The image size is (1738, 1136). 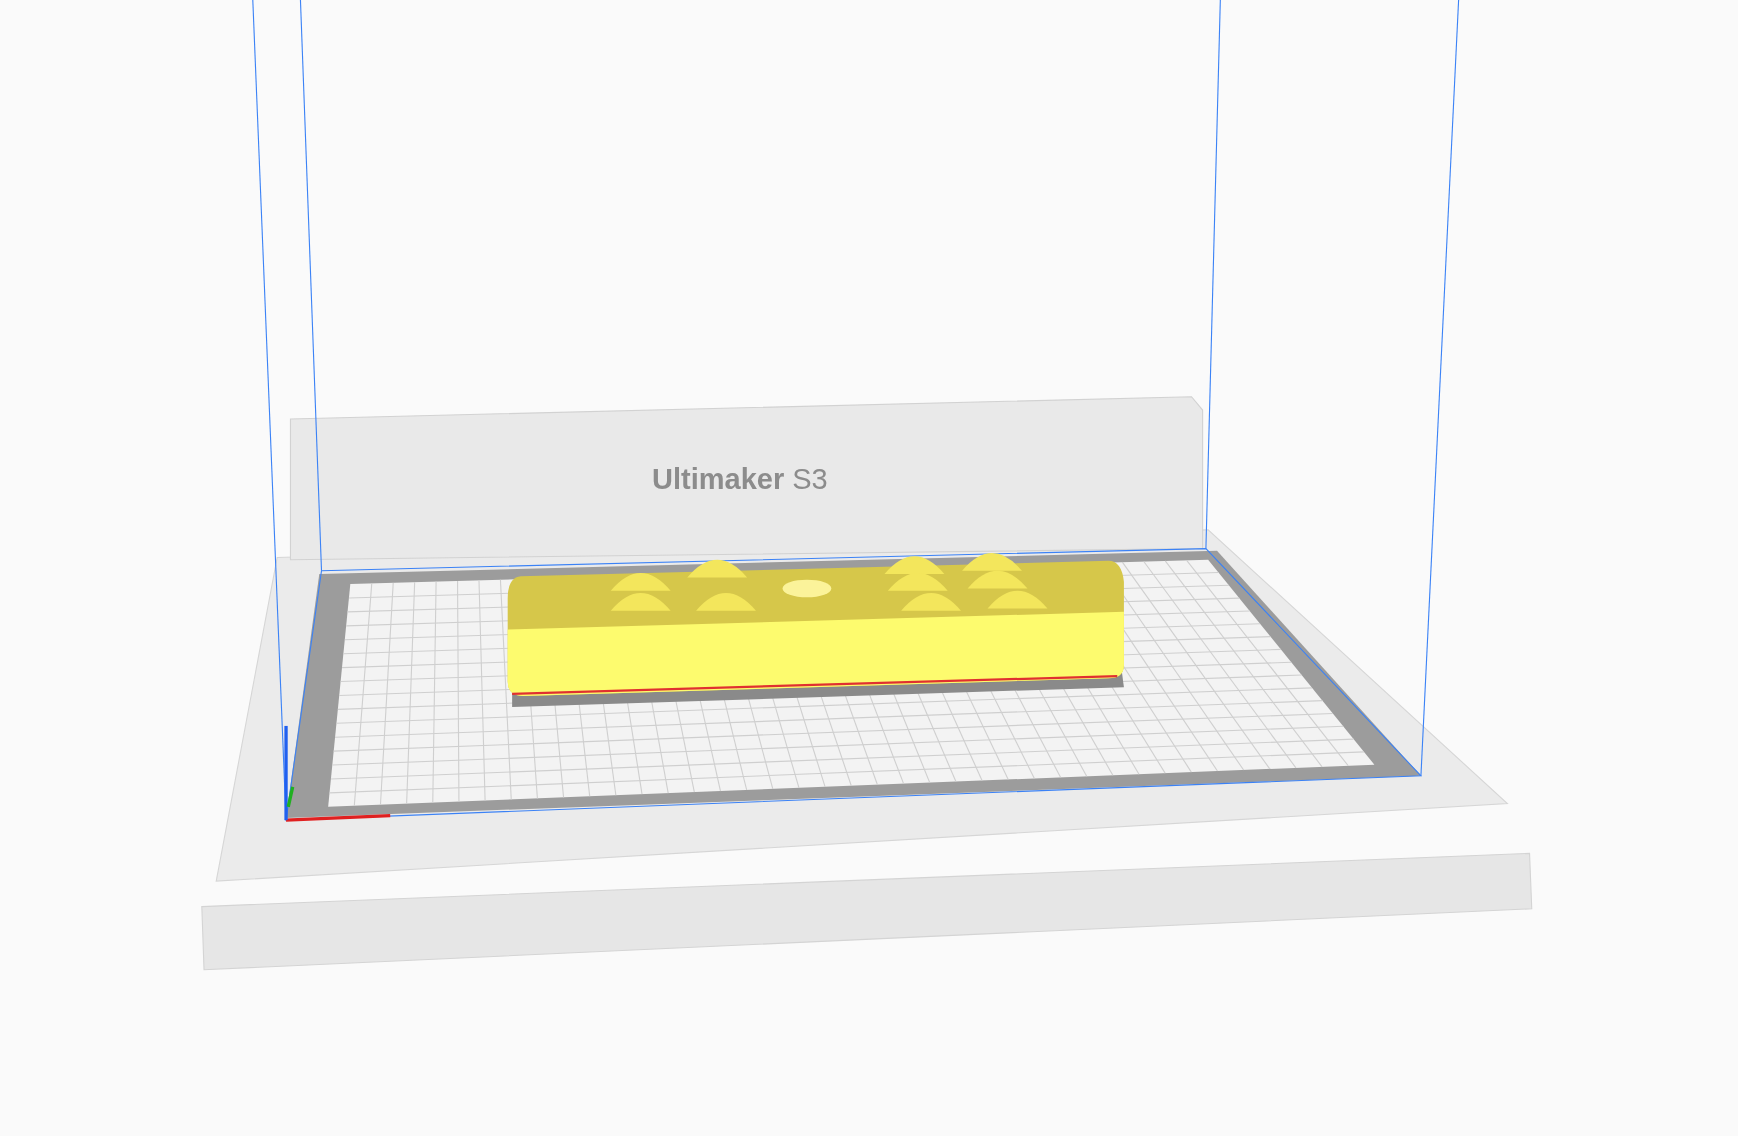 What do you see at coordinates (740, 479) in the screenshot?
I see `printer-label: Ultimaker S3` at bounding box center [740, 479].